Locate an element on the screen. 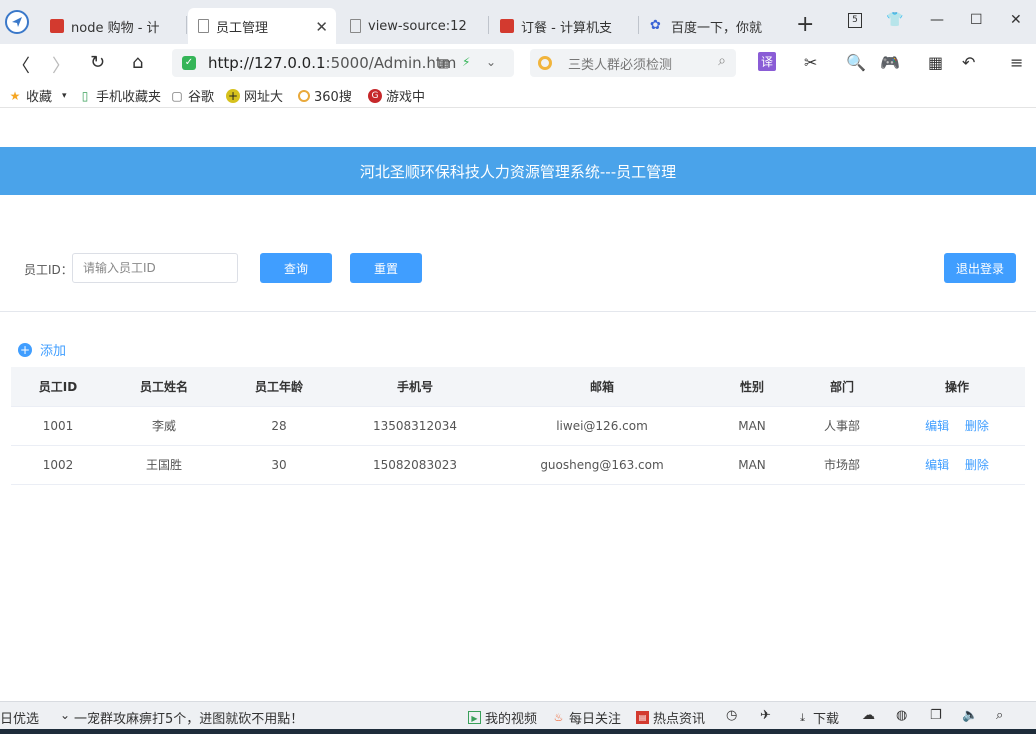  cell-name: 王国胜 is located at coordinates (164, 465).